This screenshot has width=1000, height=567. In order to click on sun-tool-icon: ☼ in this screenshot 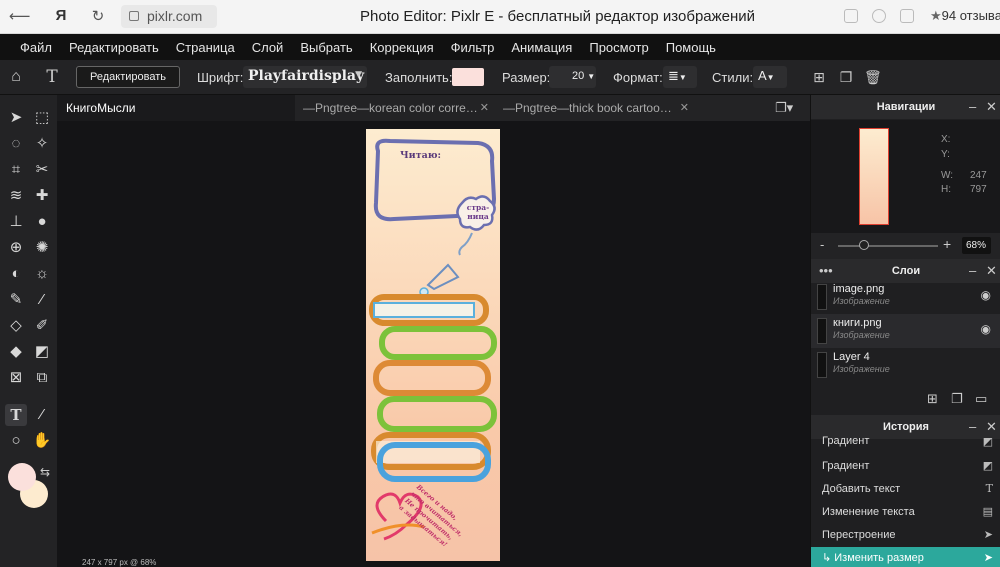, I will do `click(42, 274)`.